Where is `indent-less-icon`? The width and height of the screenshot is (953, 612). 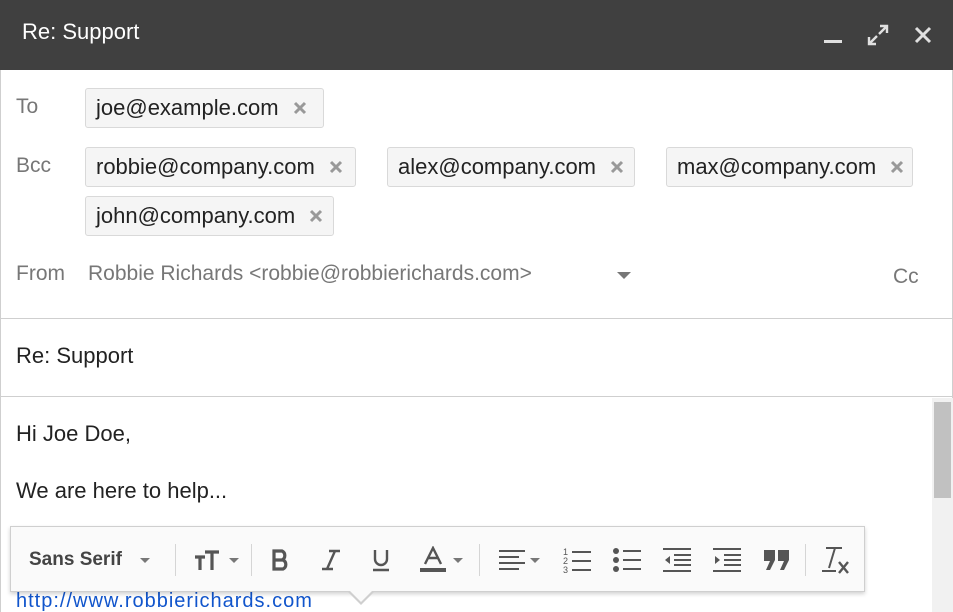 indent-less-icon is located at coordinates (677, 560).